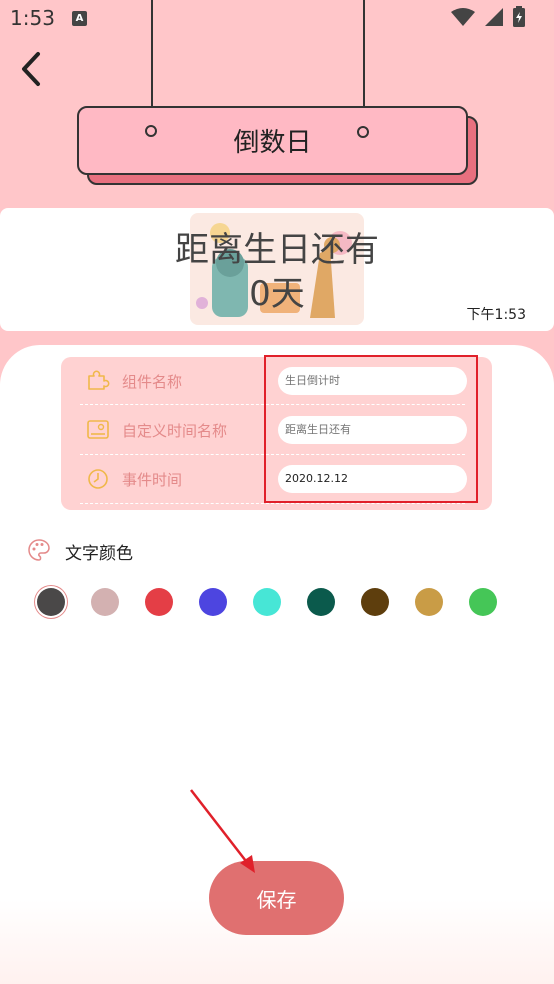 The height and width of the screenshot is (984, 554). I want to click on widget-clock: 下午1:53, so click(496, 315).